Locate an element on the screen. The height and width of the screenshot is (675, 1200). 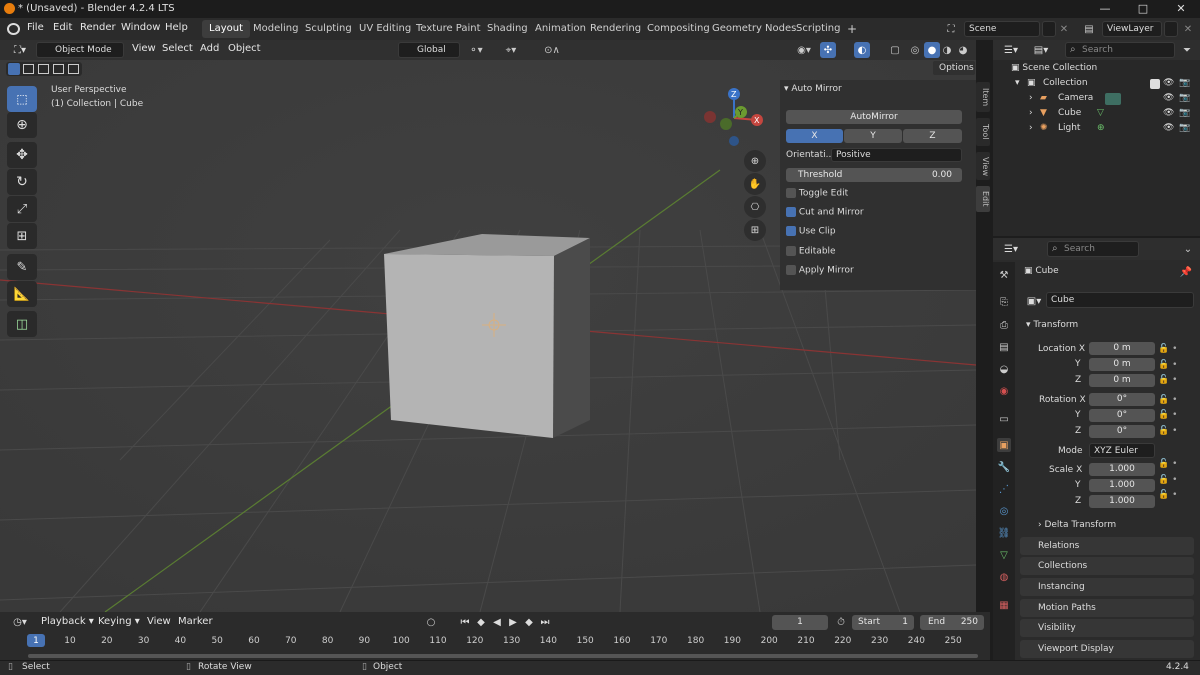
menu-window: Window is located at coordinates (140, 27).